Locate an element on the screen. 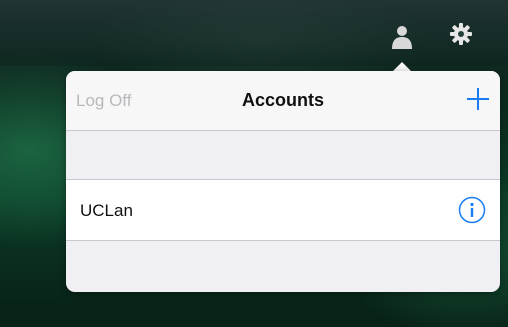 The image size is (508, 327). section-spacer is located at coordinates (283, 155).